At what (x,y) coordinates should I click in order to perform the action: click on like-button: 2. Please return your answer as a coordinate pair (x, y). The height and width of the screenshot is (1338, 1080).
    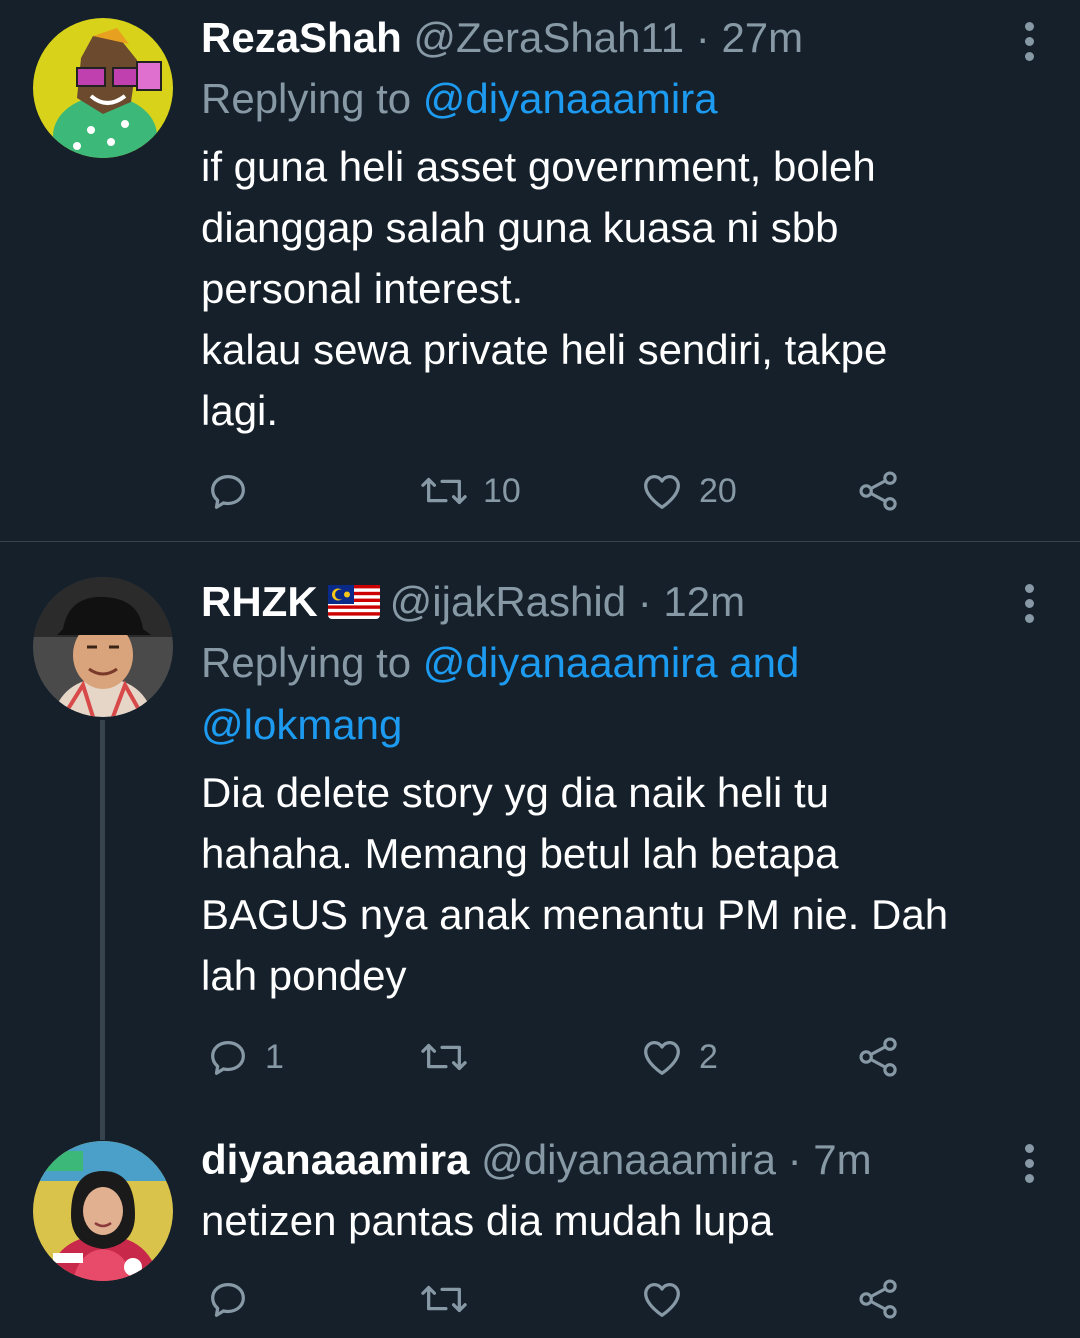
    Looking at the image, I should click on (678, 1057).